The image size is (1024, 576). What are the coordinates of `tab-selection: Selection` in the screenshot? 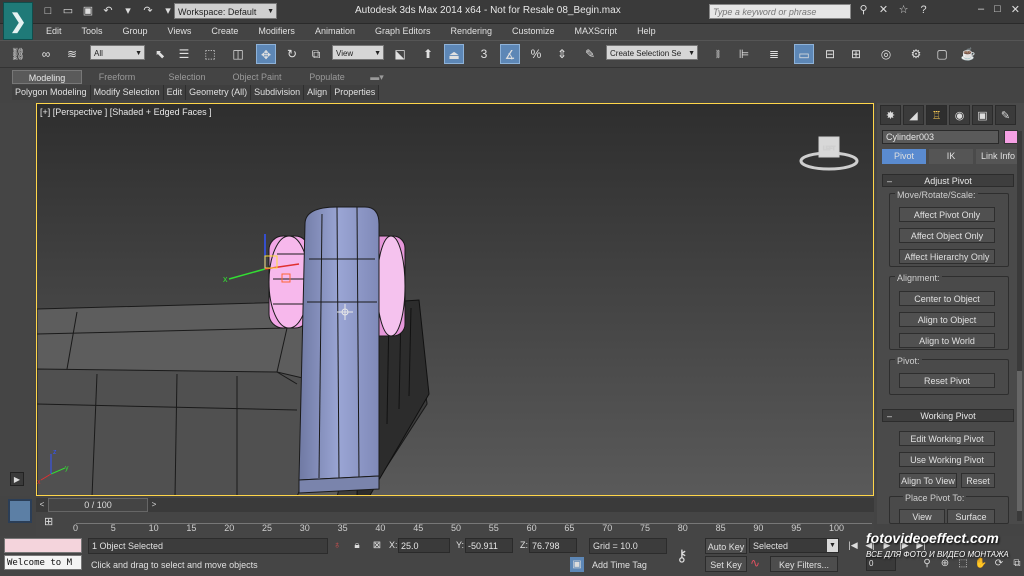 It's located at (187, 77).